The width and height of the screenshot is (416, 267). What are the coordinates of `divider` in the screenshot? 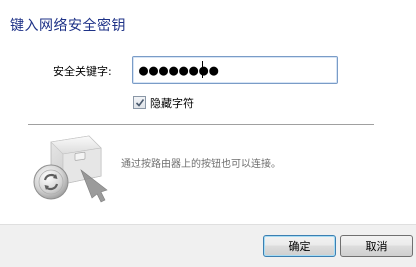 It's located at (201, 124).